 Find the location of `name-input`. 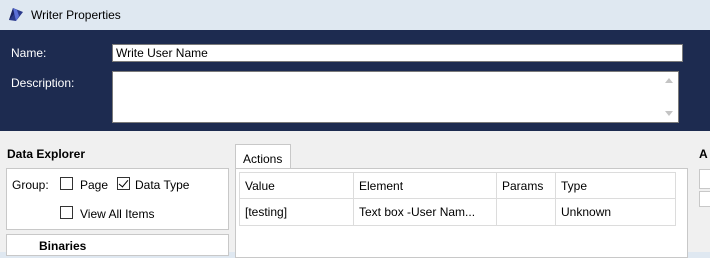

name-input is located at coordinates (397, 53).